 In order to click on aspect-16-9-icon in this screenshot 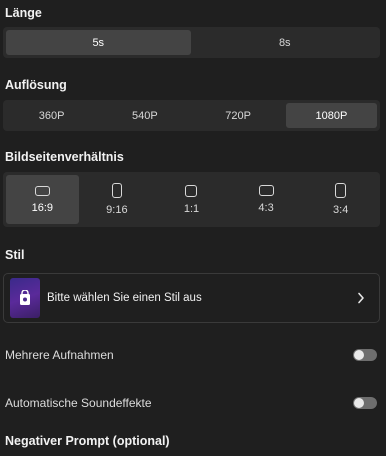, I will do `click(42, 190)`.